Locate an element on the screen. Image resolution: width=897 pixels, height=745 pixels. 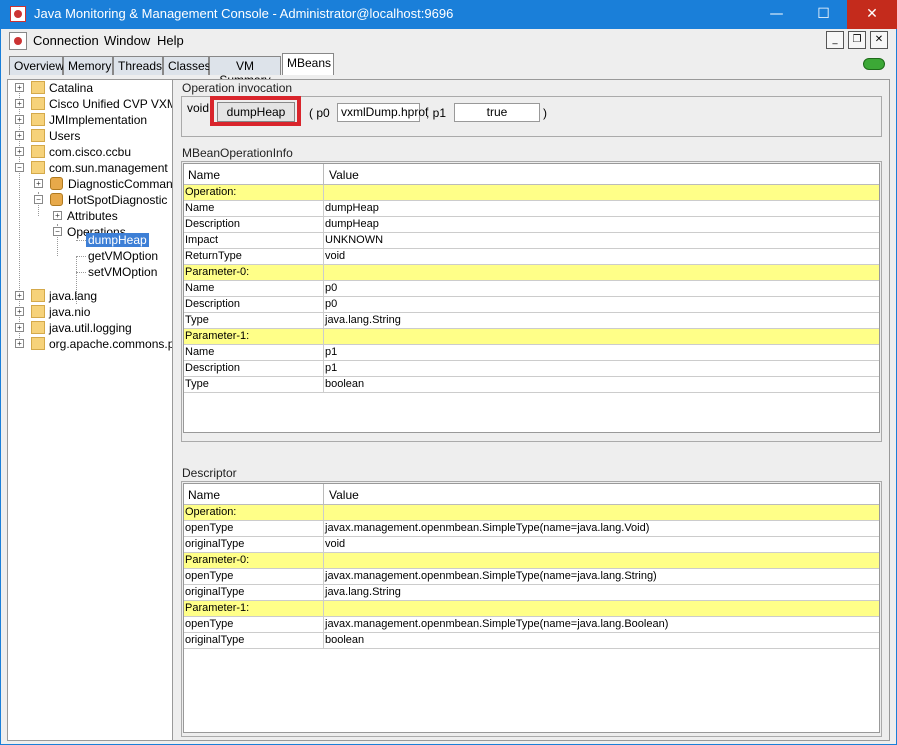
table-row: originalType void is located at coordinates (531, 545).